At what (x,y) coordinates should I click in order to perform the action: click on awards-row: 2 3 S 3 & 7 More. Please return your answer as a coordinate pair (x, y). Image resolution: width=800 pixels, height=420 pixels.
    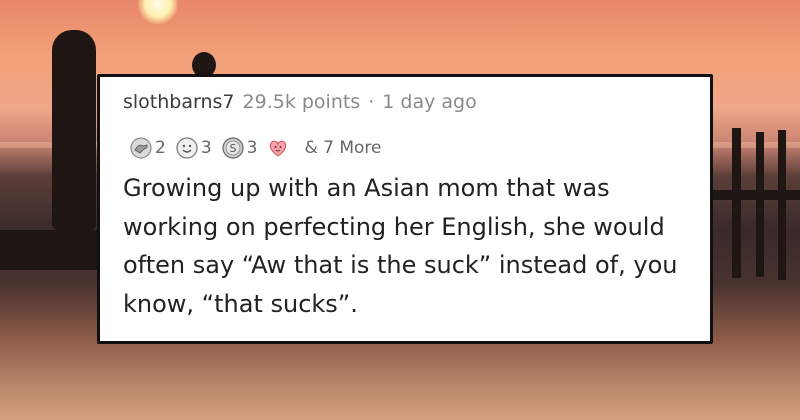
    Looking at the image, I should click on (256, 148).